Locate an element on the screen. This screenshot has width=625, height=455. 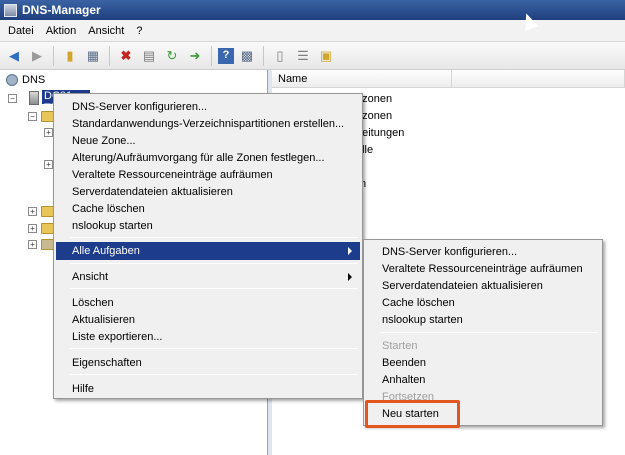
console-icon: ▩ is located at coordinates (247, 56).